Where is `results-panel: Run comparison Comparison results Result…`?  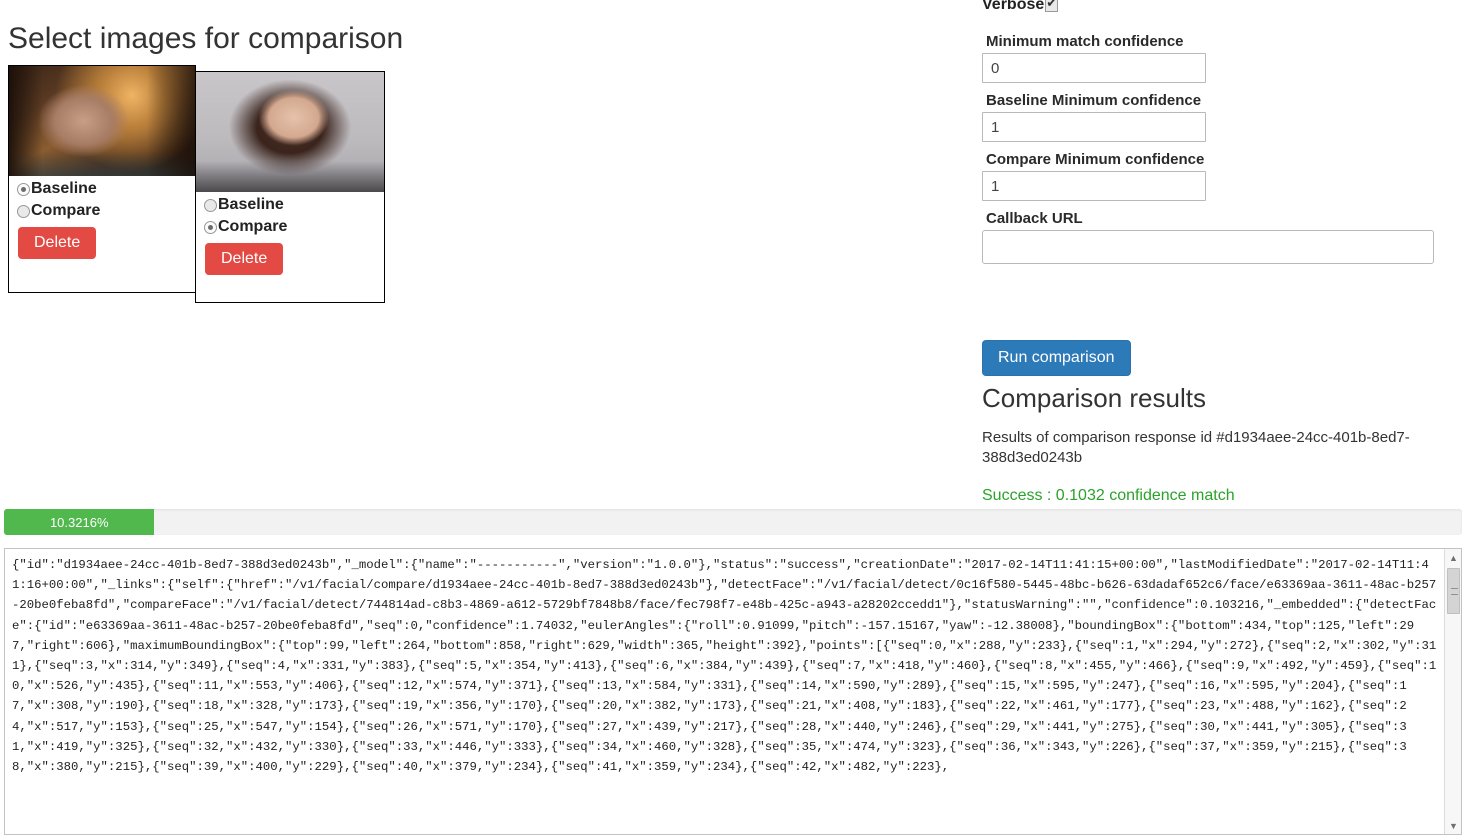
results-panel: Run comparison Comparison results Result… is located at coordinates (1217, 422).